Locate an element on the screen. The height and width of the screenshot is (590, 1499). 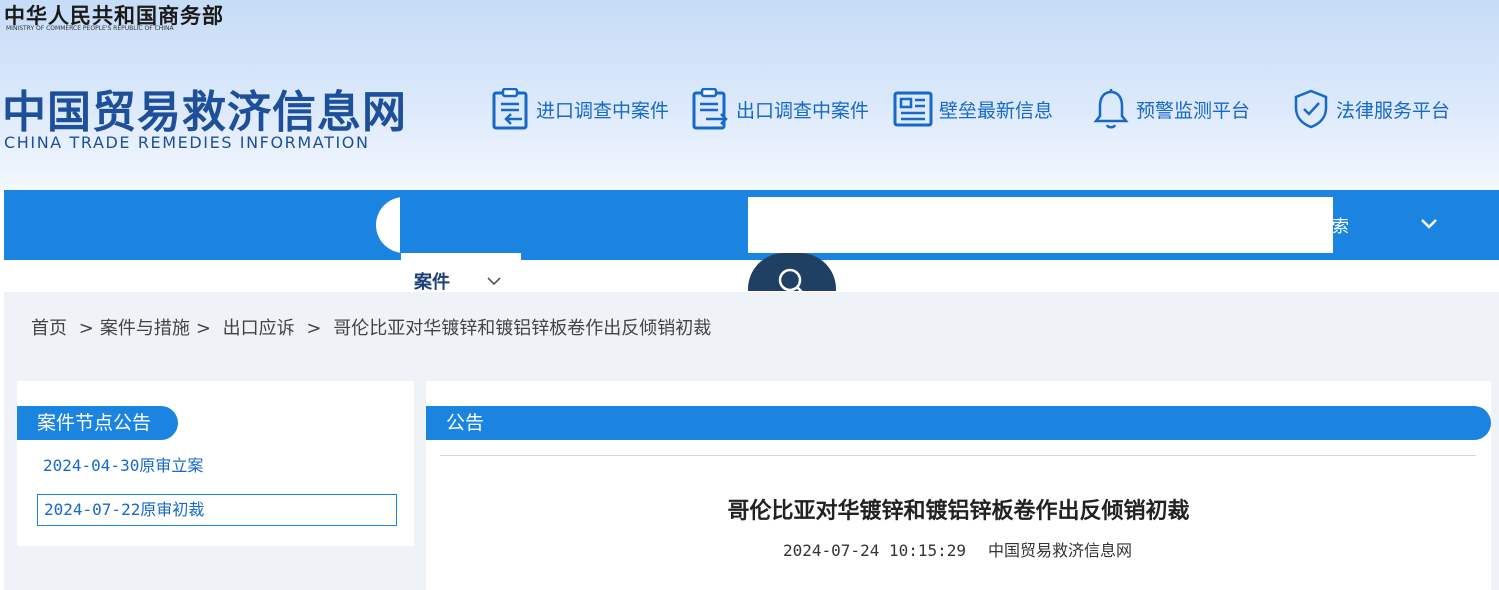
quick-link-barrier-news: 壁垒最新信息 is located at coordinates (973, 109).